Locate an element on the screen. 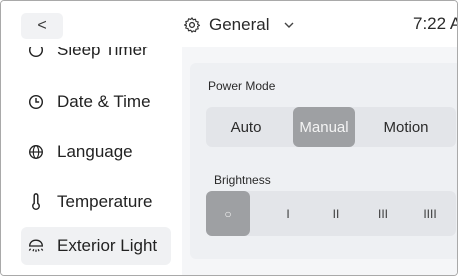 This screenshot has height=276, width=458. power-mode-auto-option: Auto is located at coordinates (246, 127).